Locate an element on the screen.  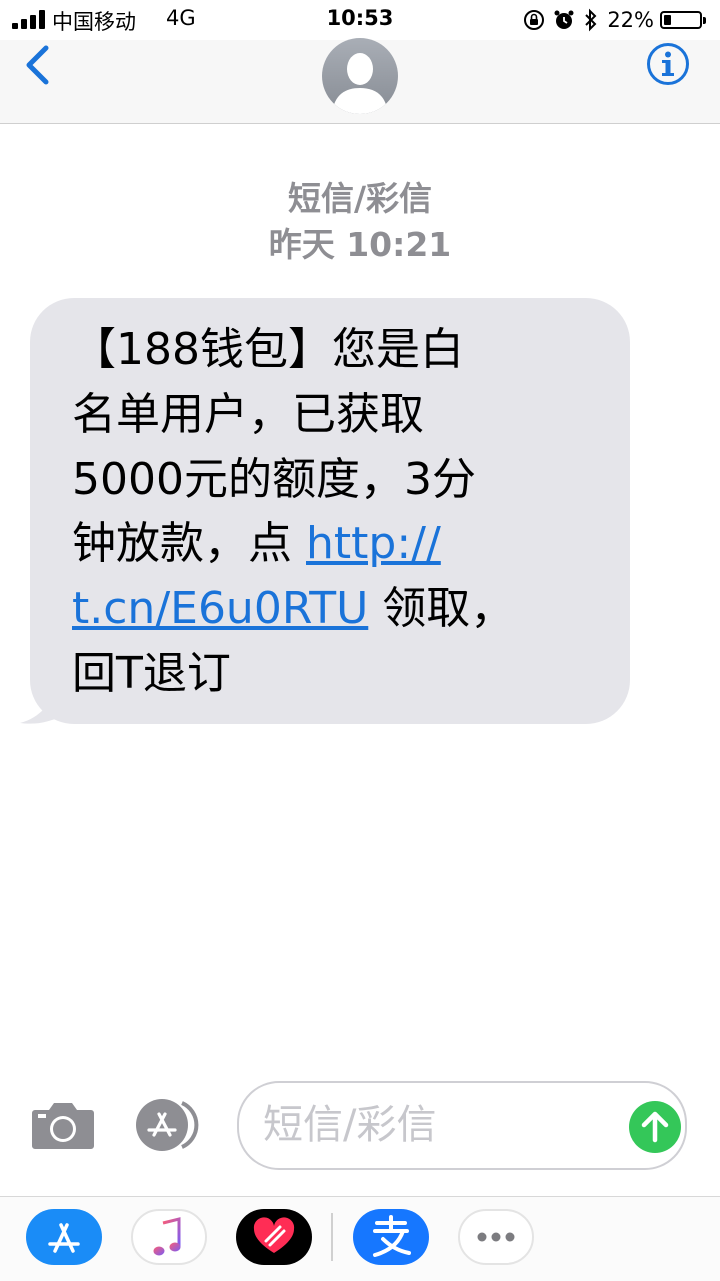
message-input is located at coordinates (438, 1125).